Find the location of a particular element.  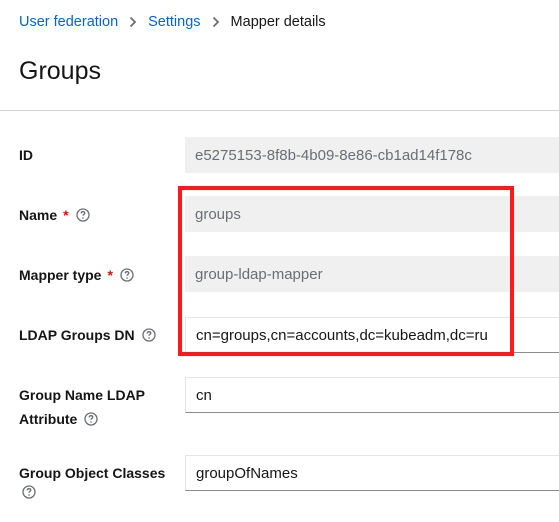

group-object-classes-label: Group Object Classes is located at coordinates (92, 473).